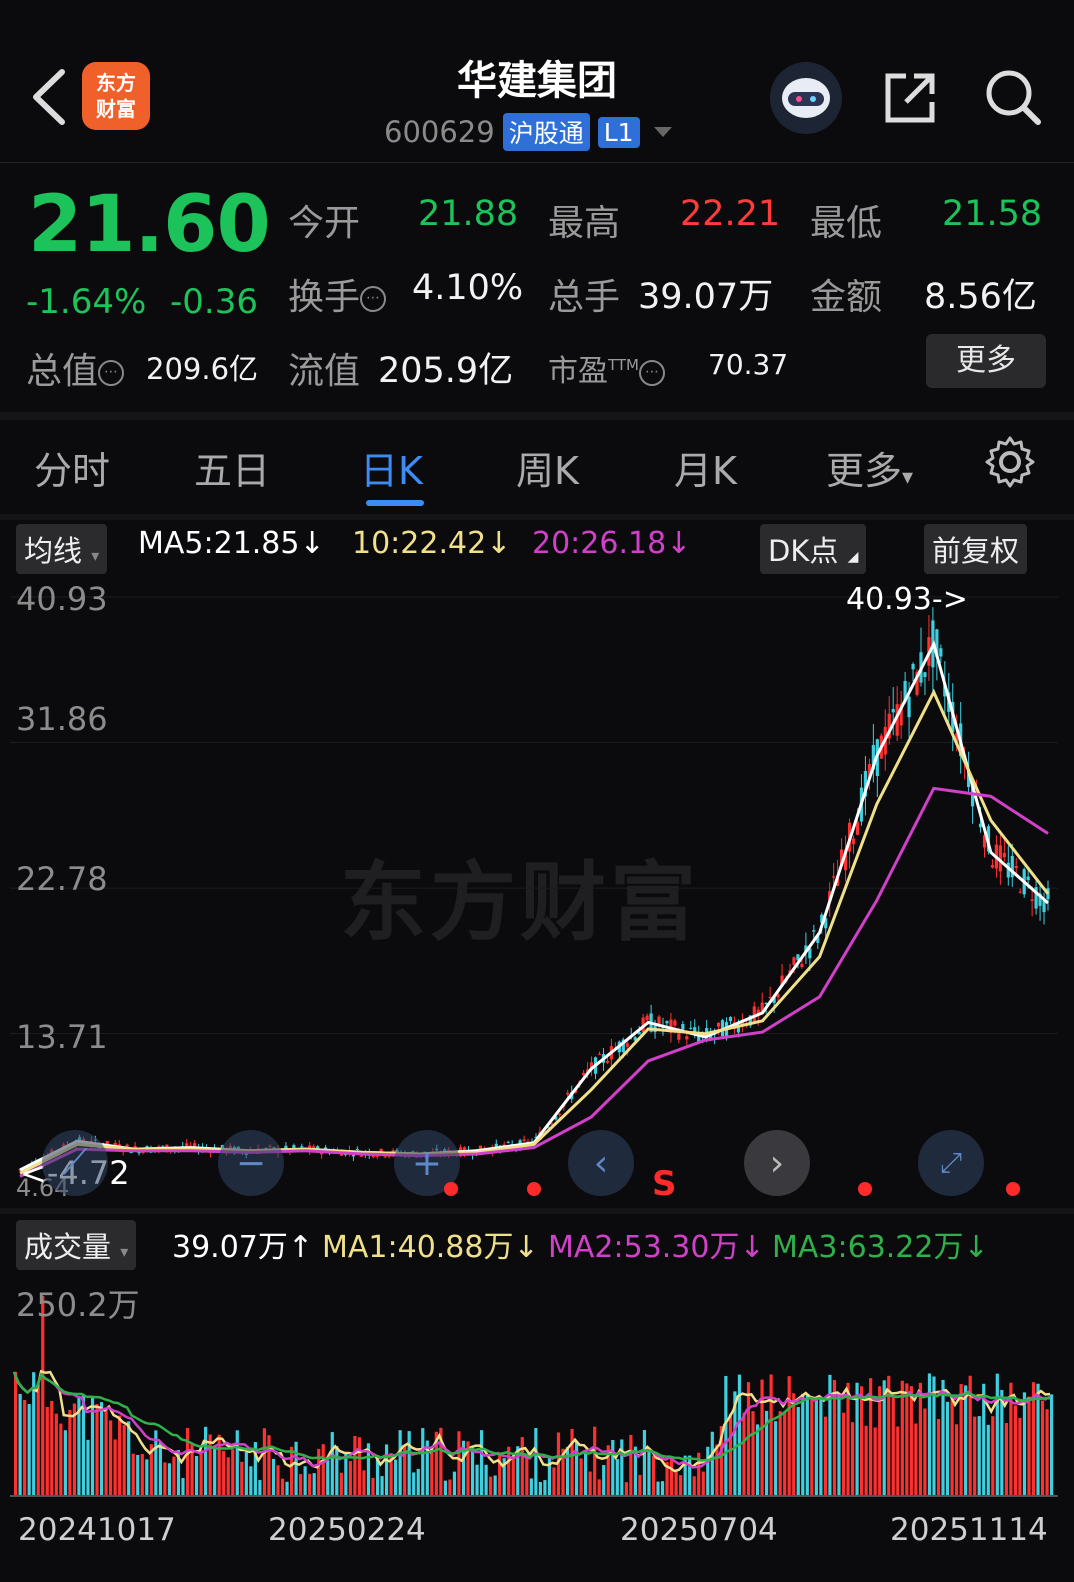 The image size is (1074, 1582). What do you see at coordinates (62, 1037) in the screenshot?
I see `y-tick-label: 13.71` at bounding box center [62, 1037].